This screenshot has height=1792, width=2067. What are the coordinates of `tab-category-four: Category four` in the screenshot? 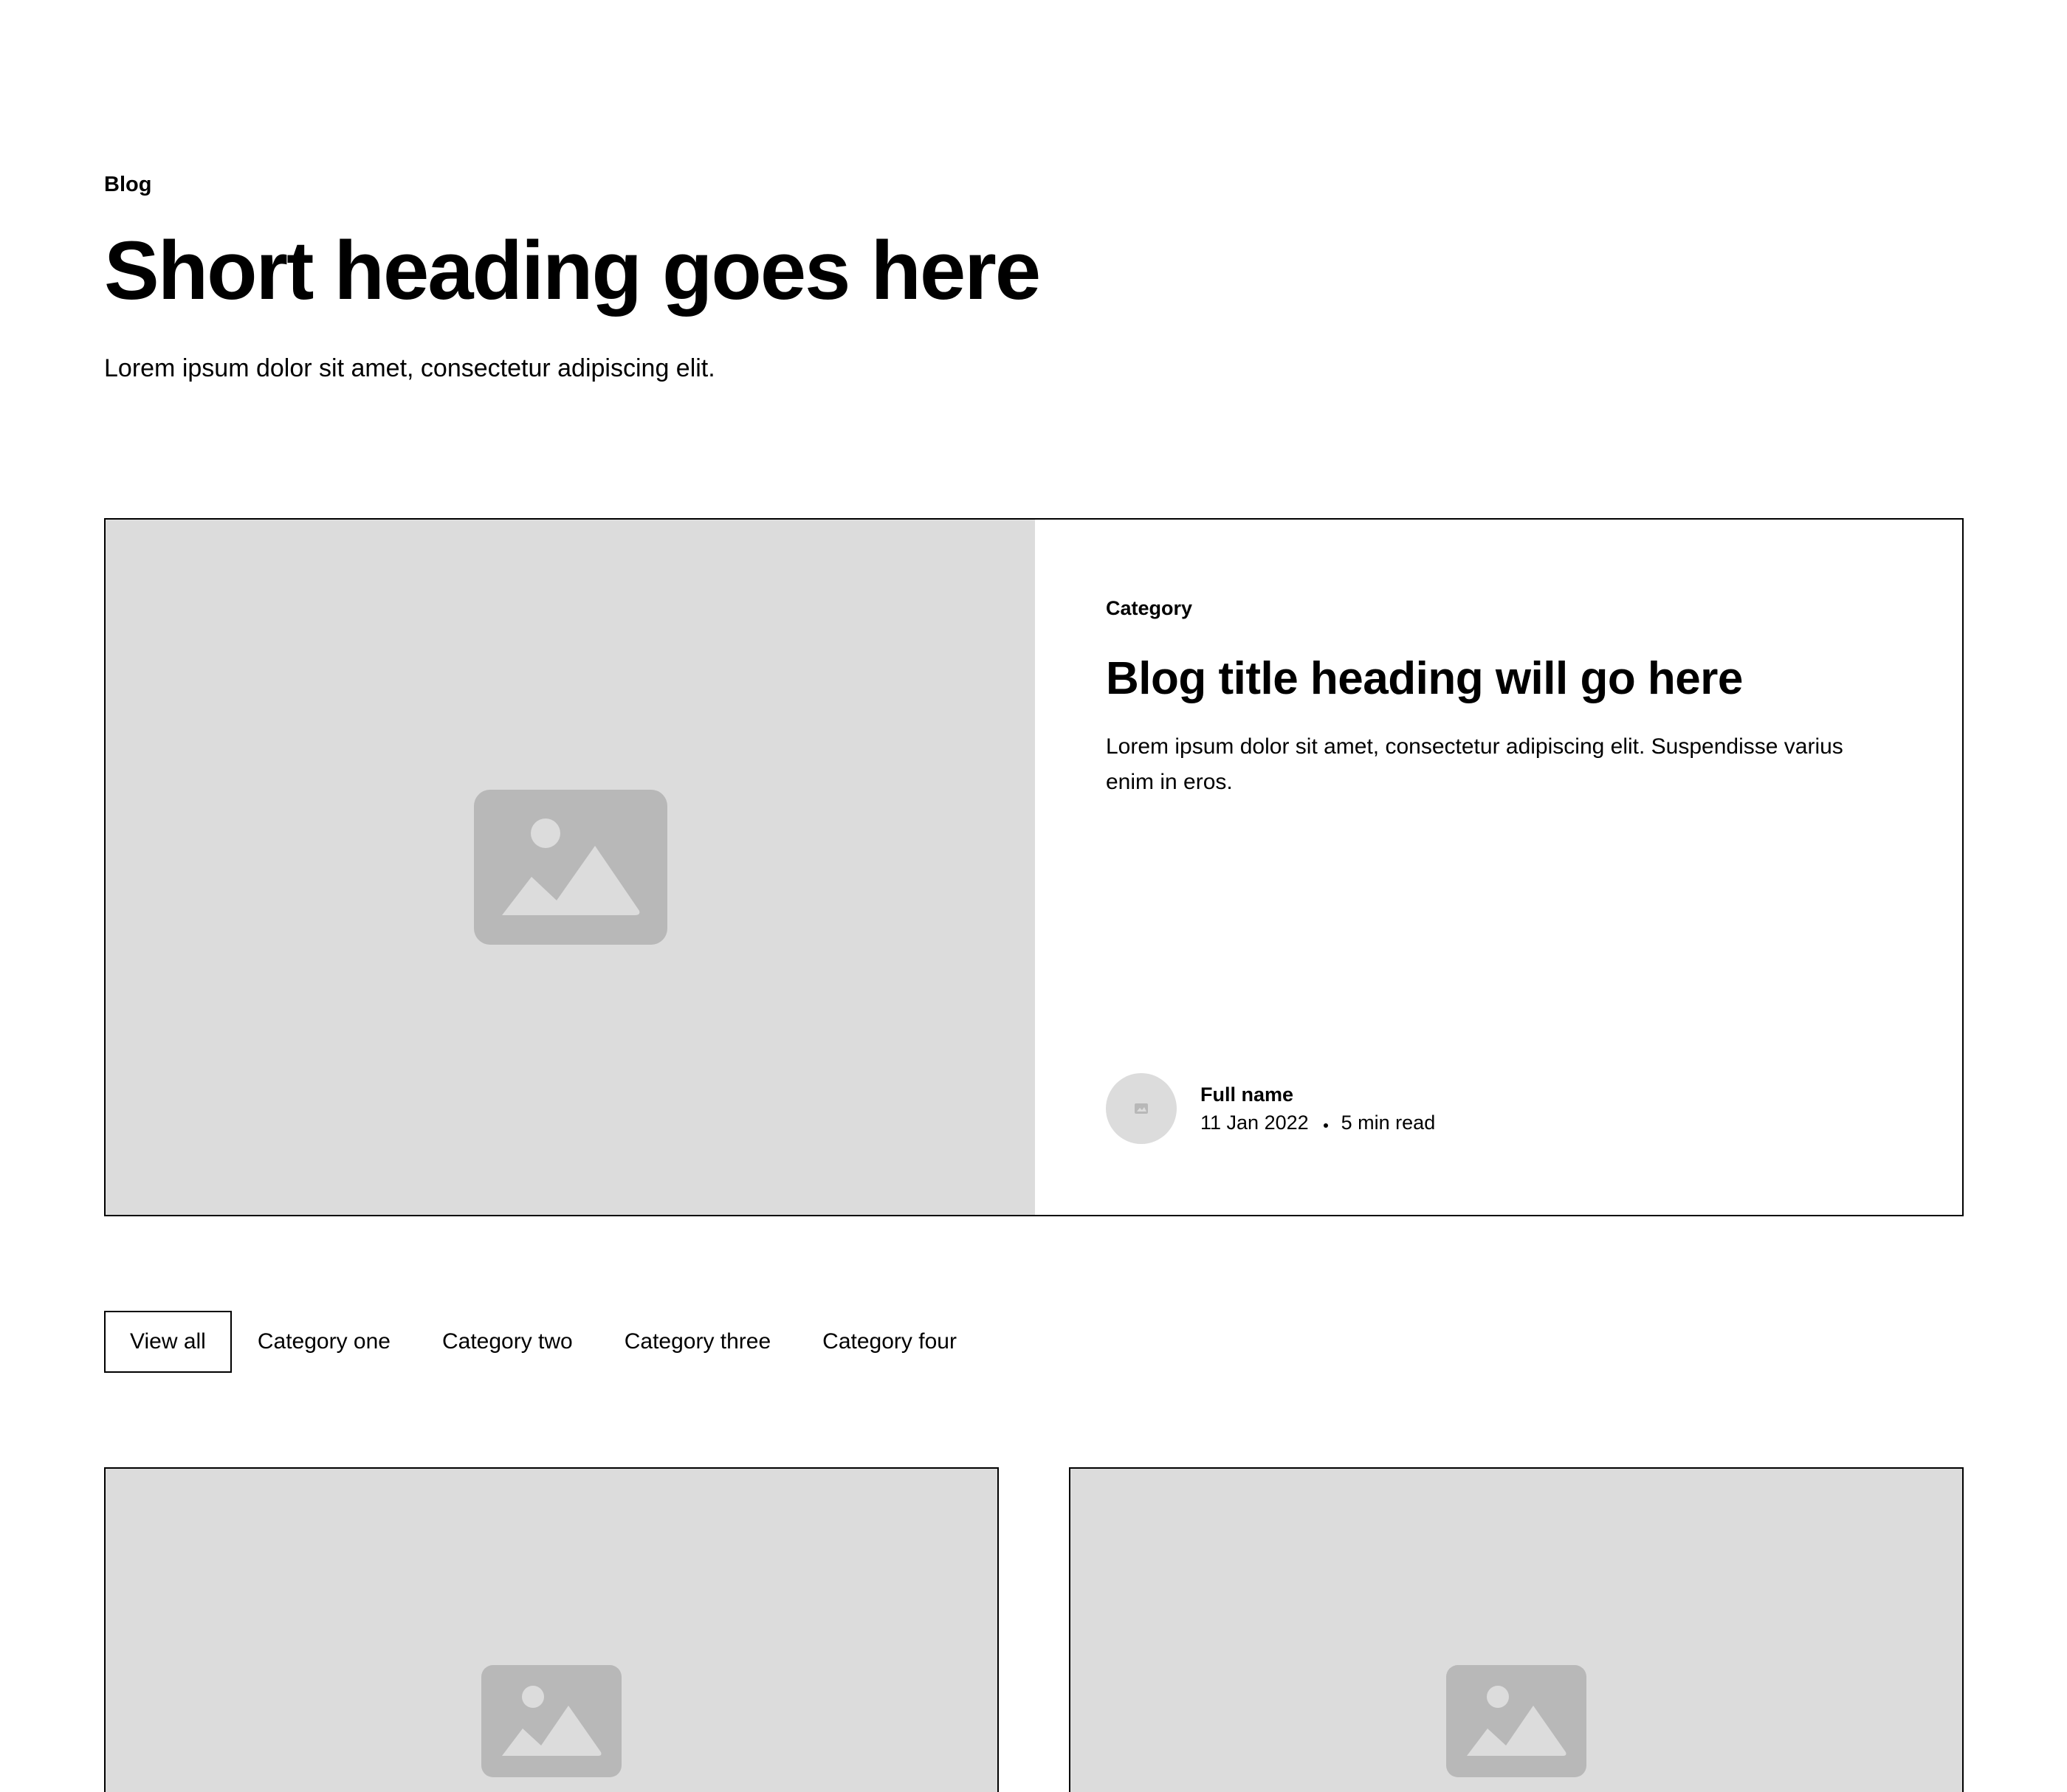 It's located at (890, 1342).